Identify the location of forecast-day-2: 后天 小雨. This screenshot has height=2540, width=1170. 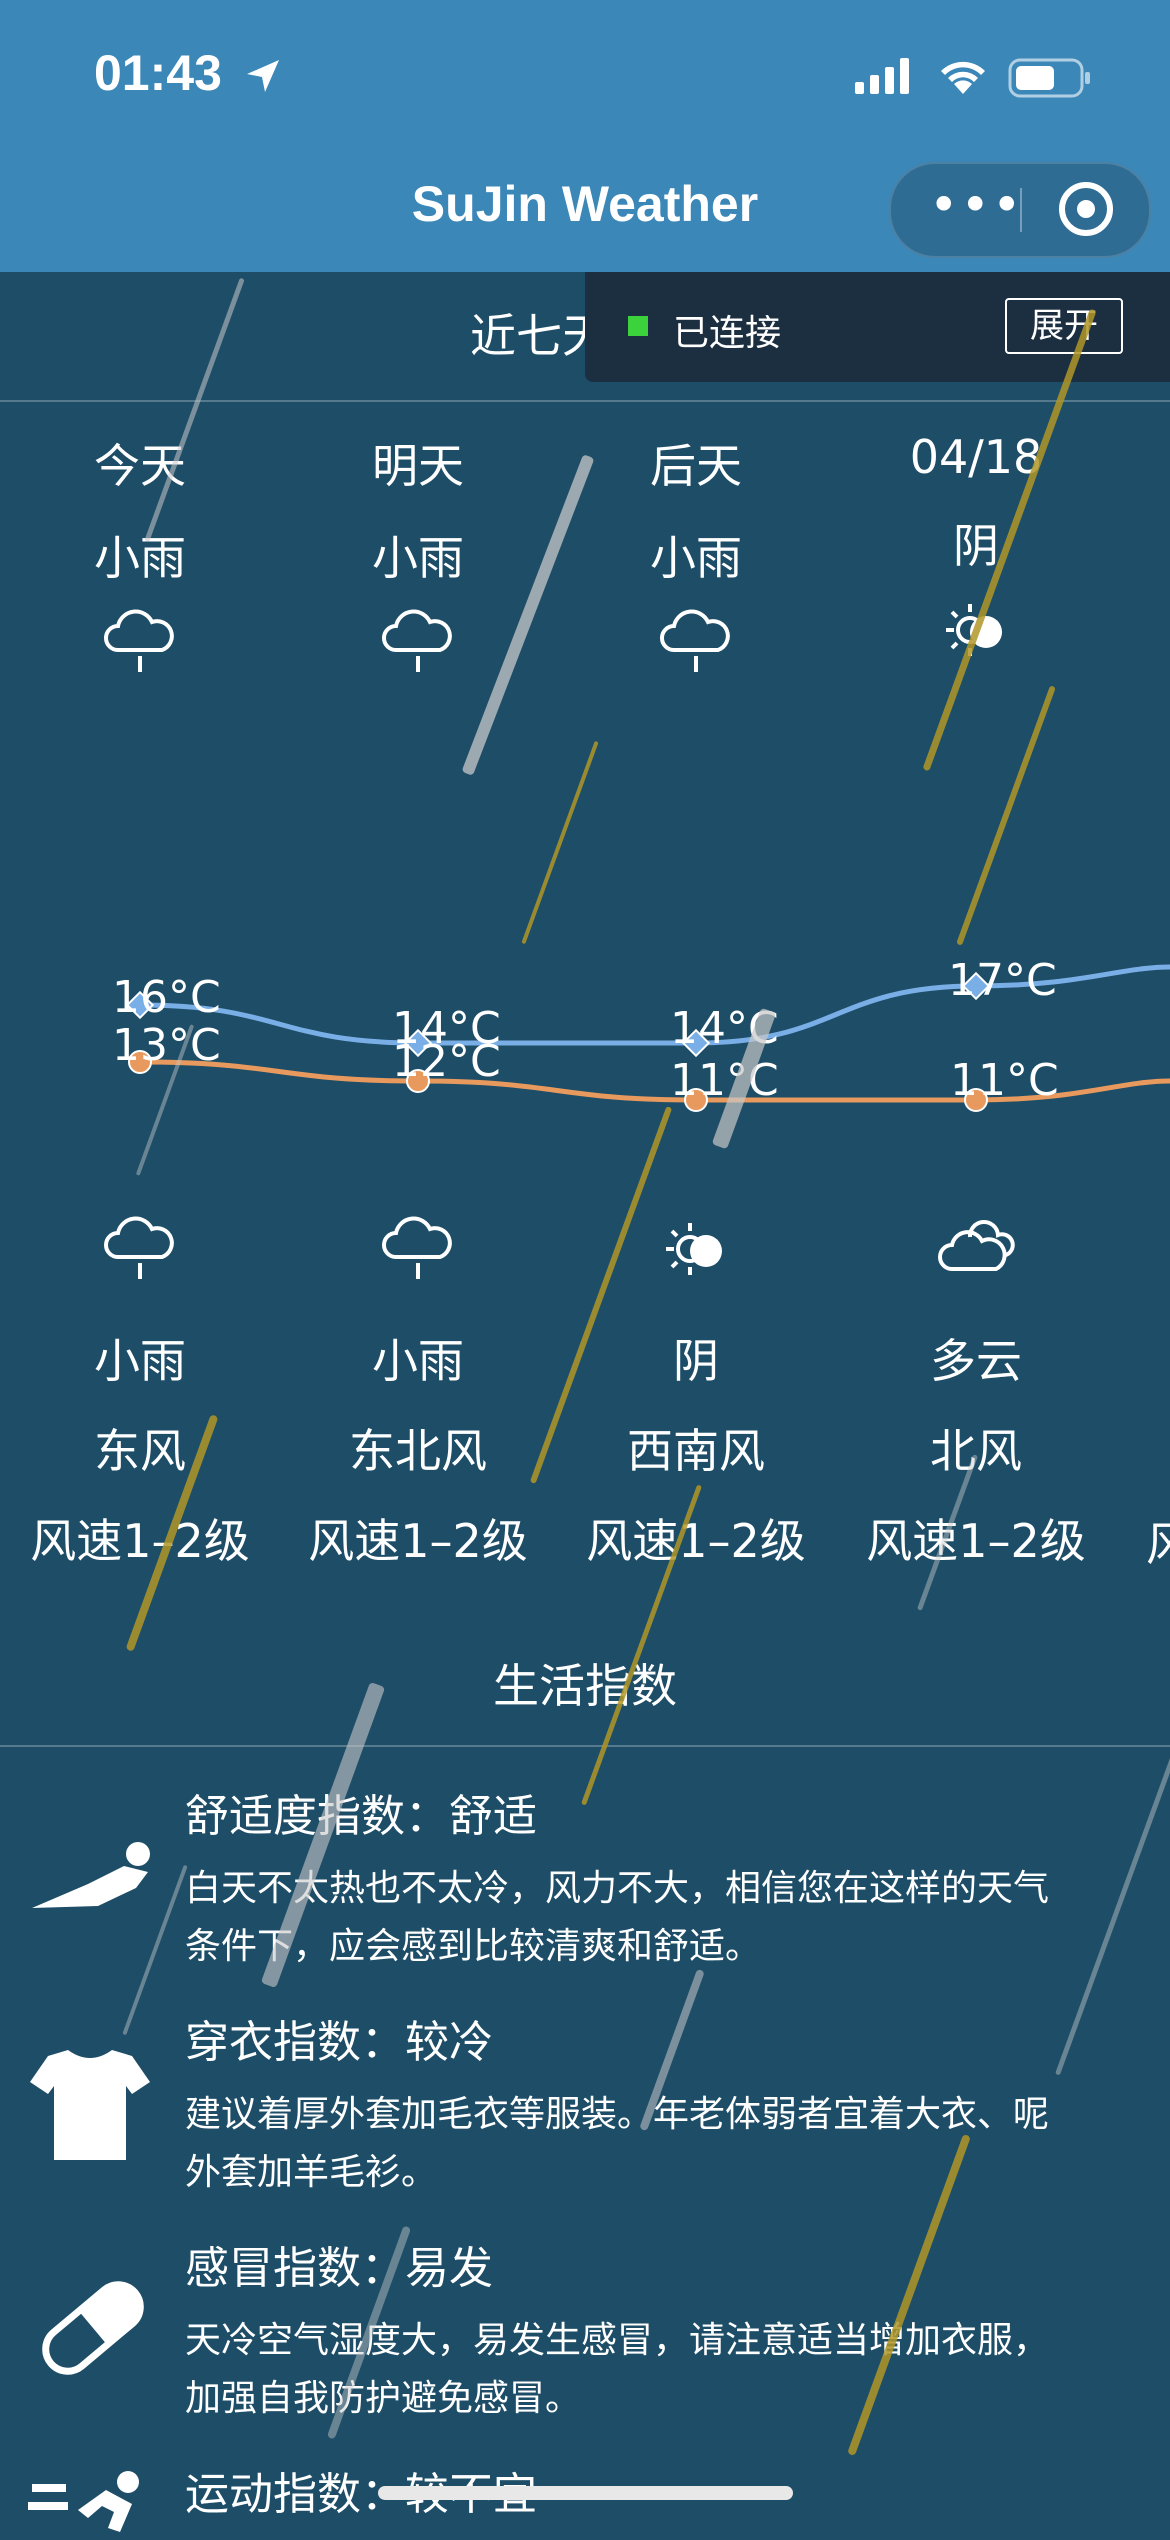
(696, 554).